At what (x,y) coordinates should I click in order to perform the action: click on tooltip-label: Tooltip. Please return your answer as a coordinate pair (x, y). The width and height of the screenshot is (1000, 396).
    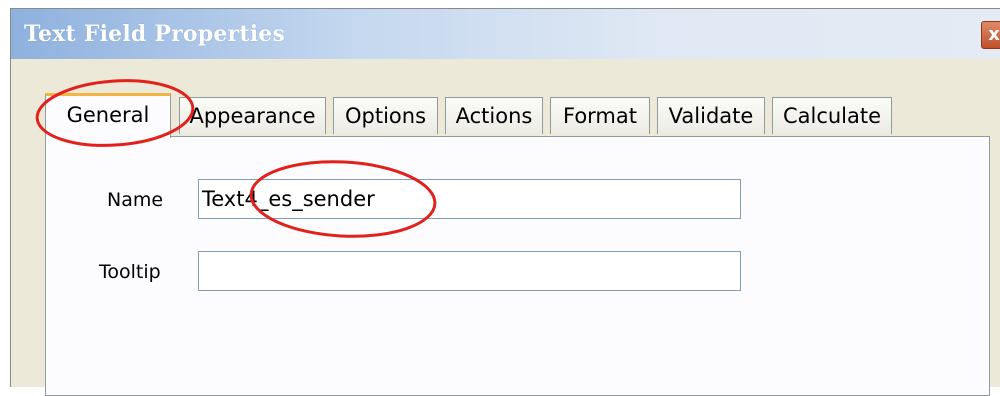
    Looking at the image, I should click on (130, 272).